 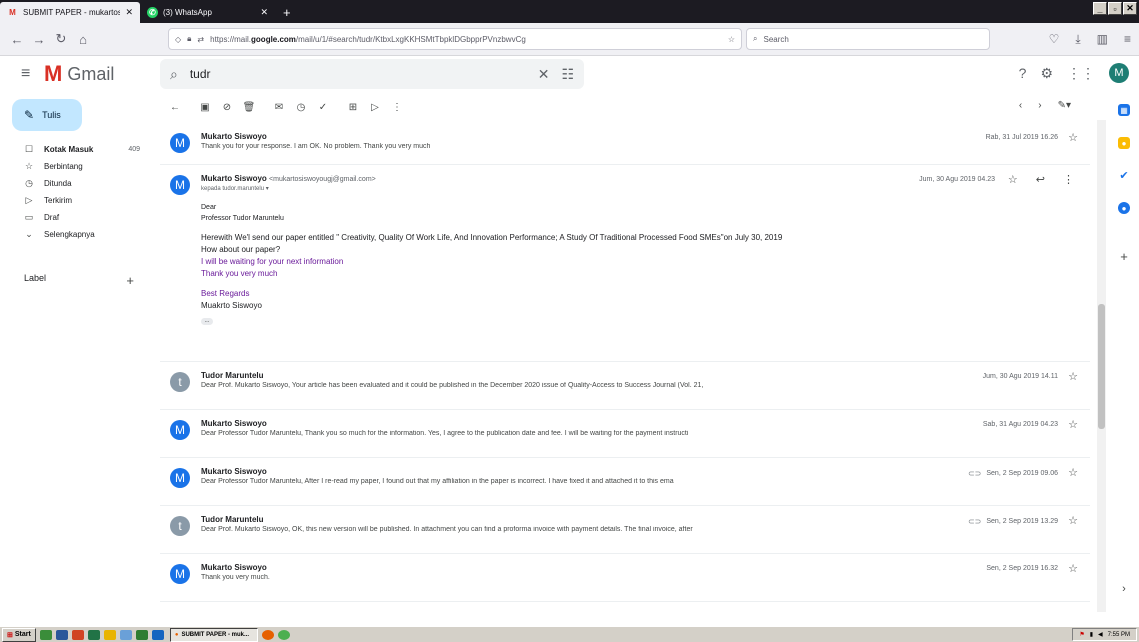 What do you see at coordinates (1124, 589) in the screenshot?
I see `expand-panel-icon: ›` at bounding box center [1124, 589].